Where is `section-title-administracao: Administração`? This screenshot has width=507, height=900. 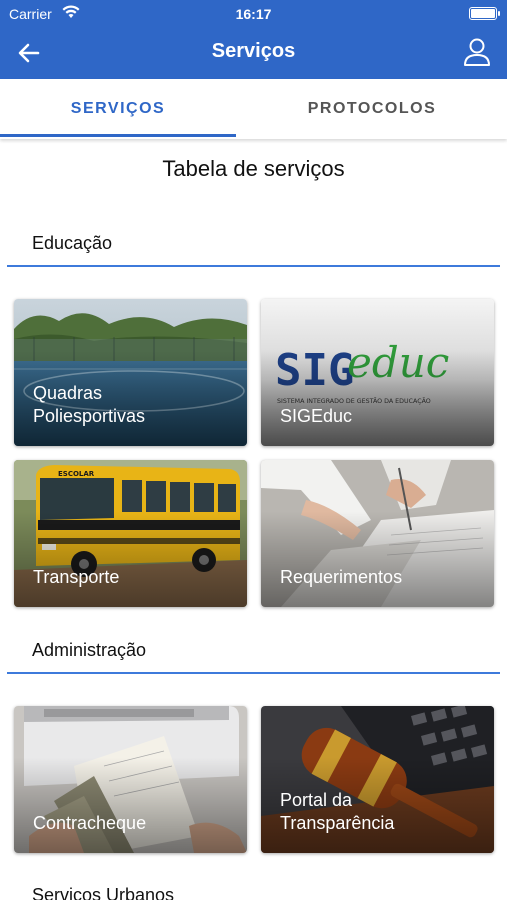 section-title-administracao: Administração is located at coordinates (89, 650).